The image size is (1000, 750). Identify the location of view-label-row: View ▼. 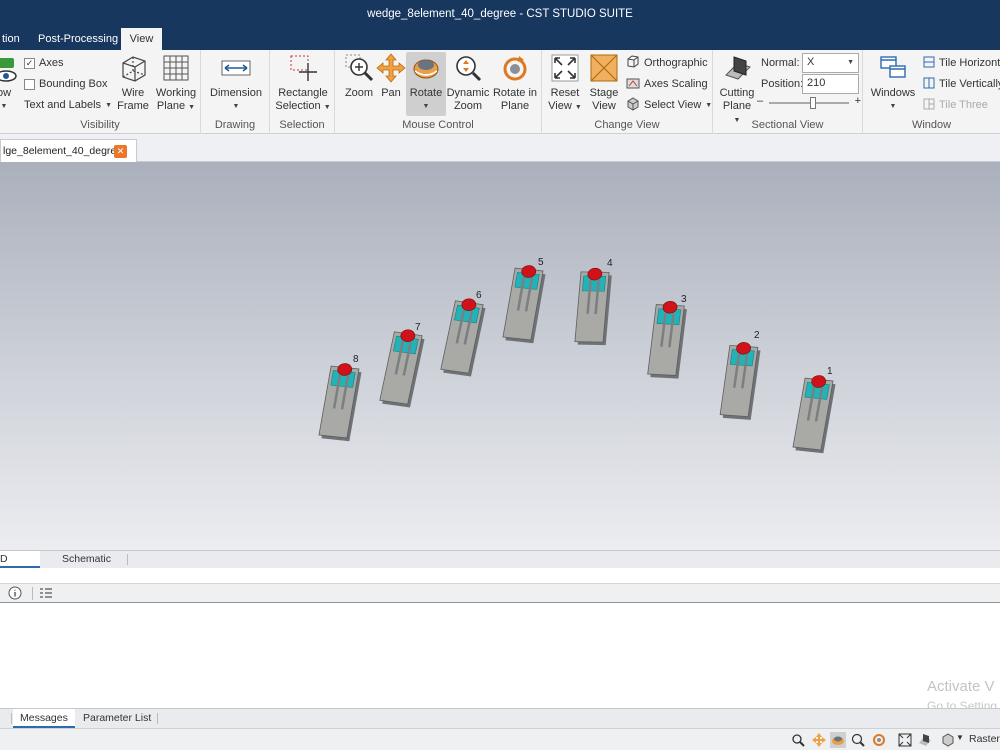
(565, 107).